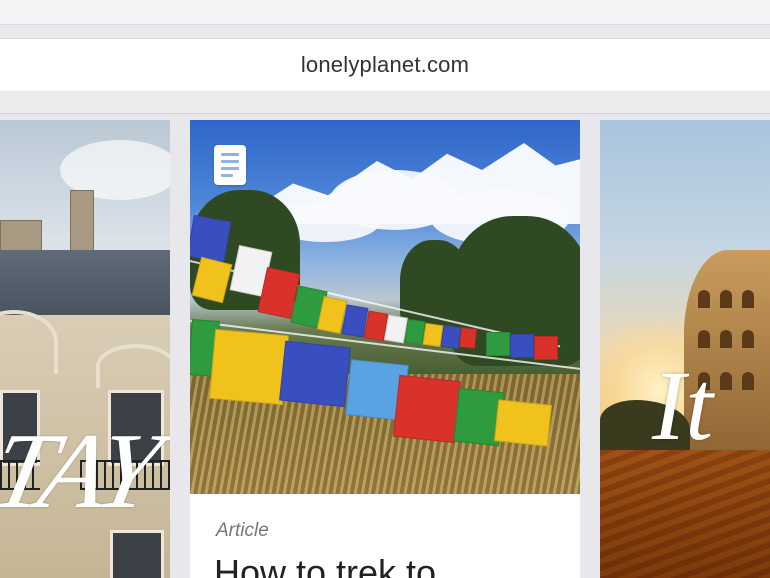 The width and height of the screenshot is (770, 578). I want to click on address-bar: lonelyplanet.com, so click(385, 65).